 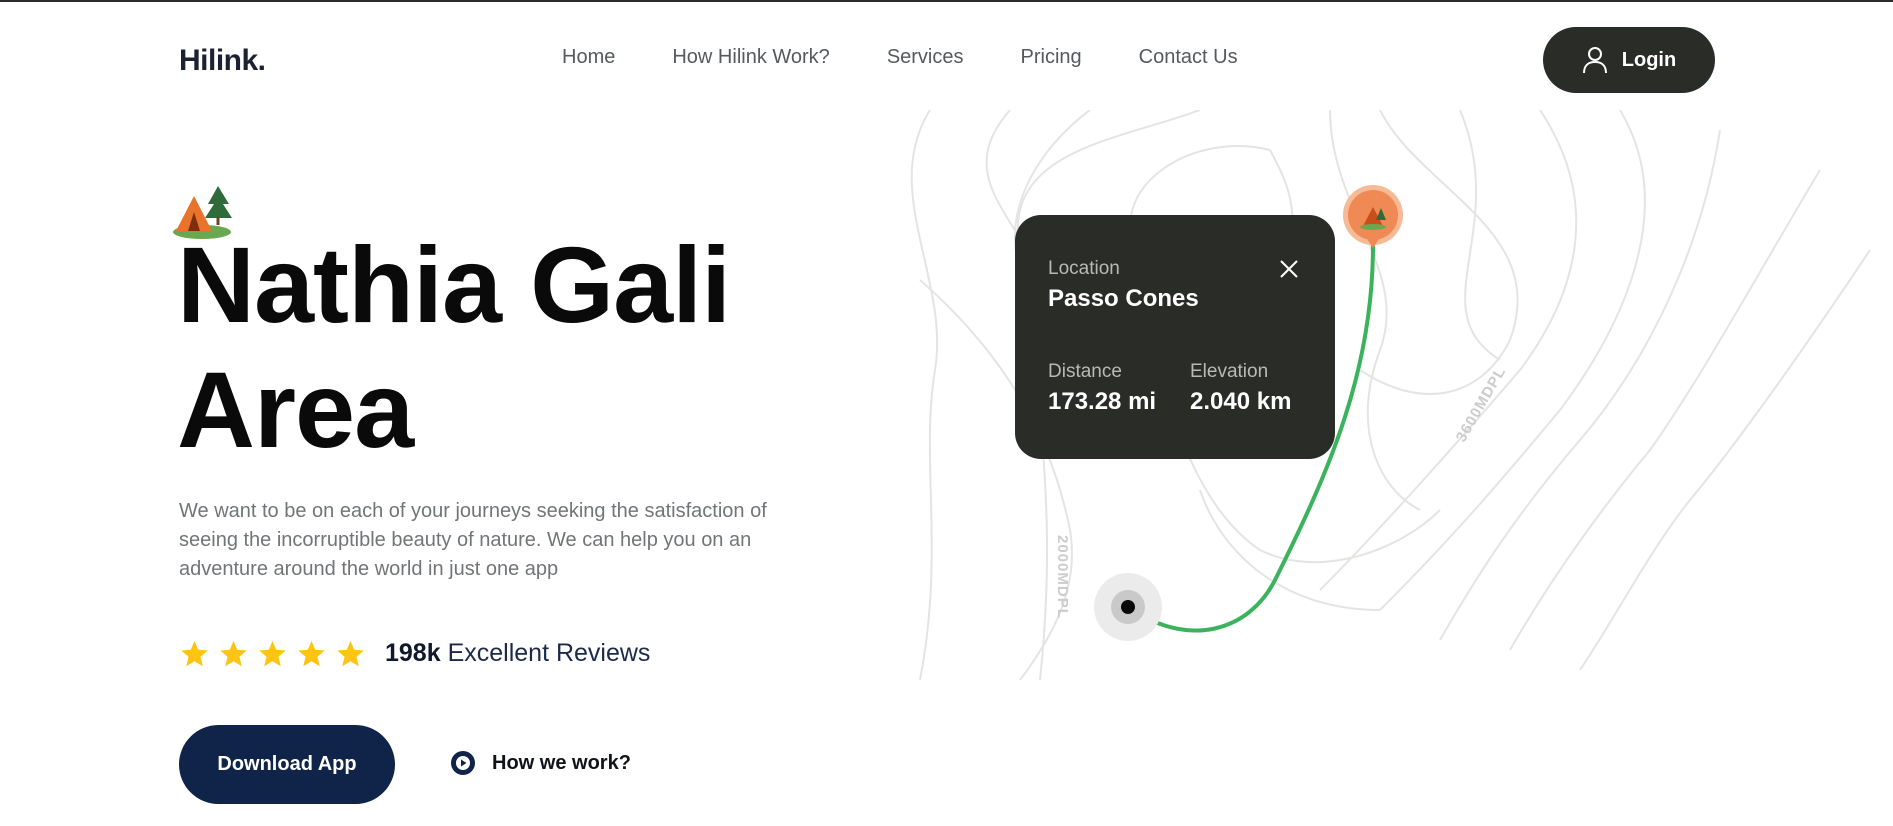 What do you see at coordinates (1289, 269) in the screenshot?
I see `close-icon` at bounding box center [1289, 269].